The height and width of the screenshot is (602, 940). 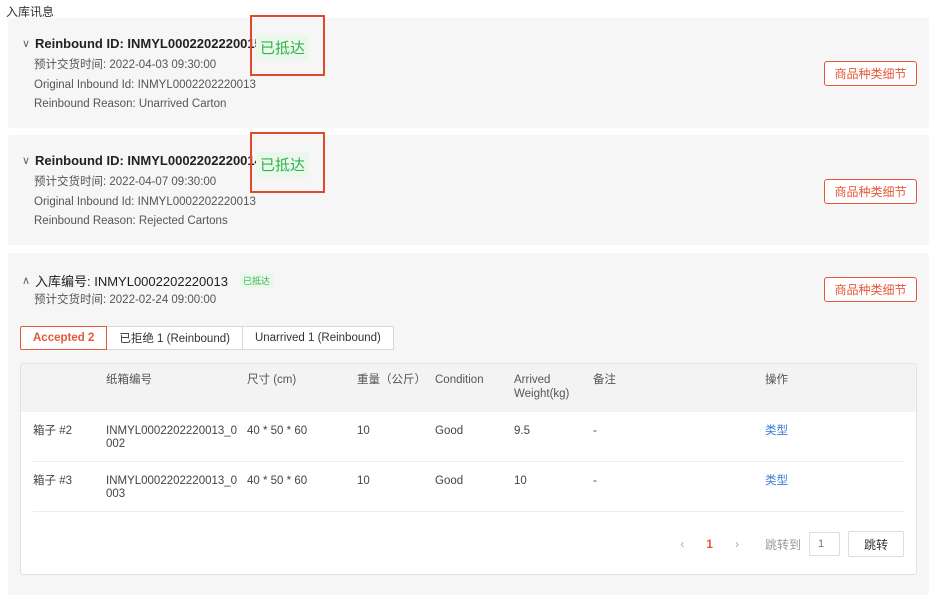 What do you see at coordinates (709, 544) in the screenshot?
I see `page-number-current: 1` at bounding box center [709, 544].